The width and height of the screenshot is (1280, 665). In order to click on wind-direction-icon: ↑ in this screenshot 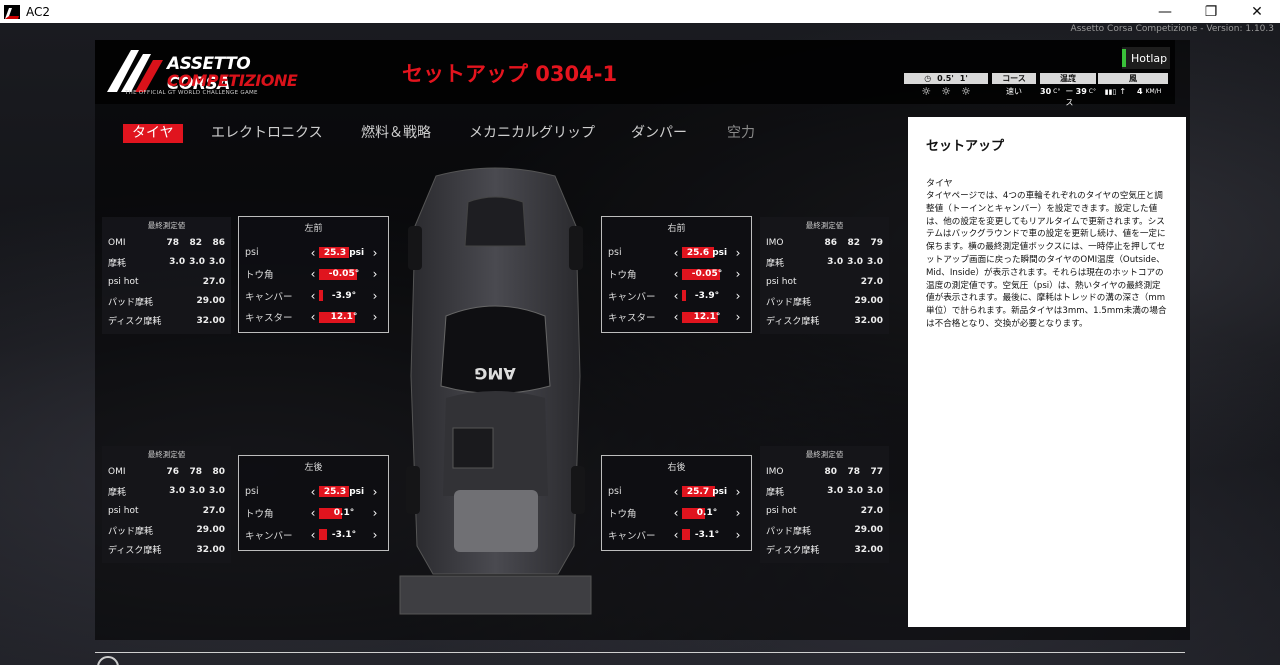, I will do `click(1123, 91)`.